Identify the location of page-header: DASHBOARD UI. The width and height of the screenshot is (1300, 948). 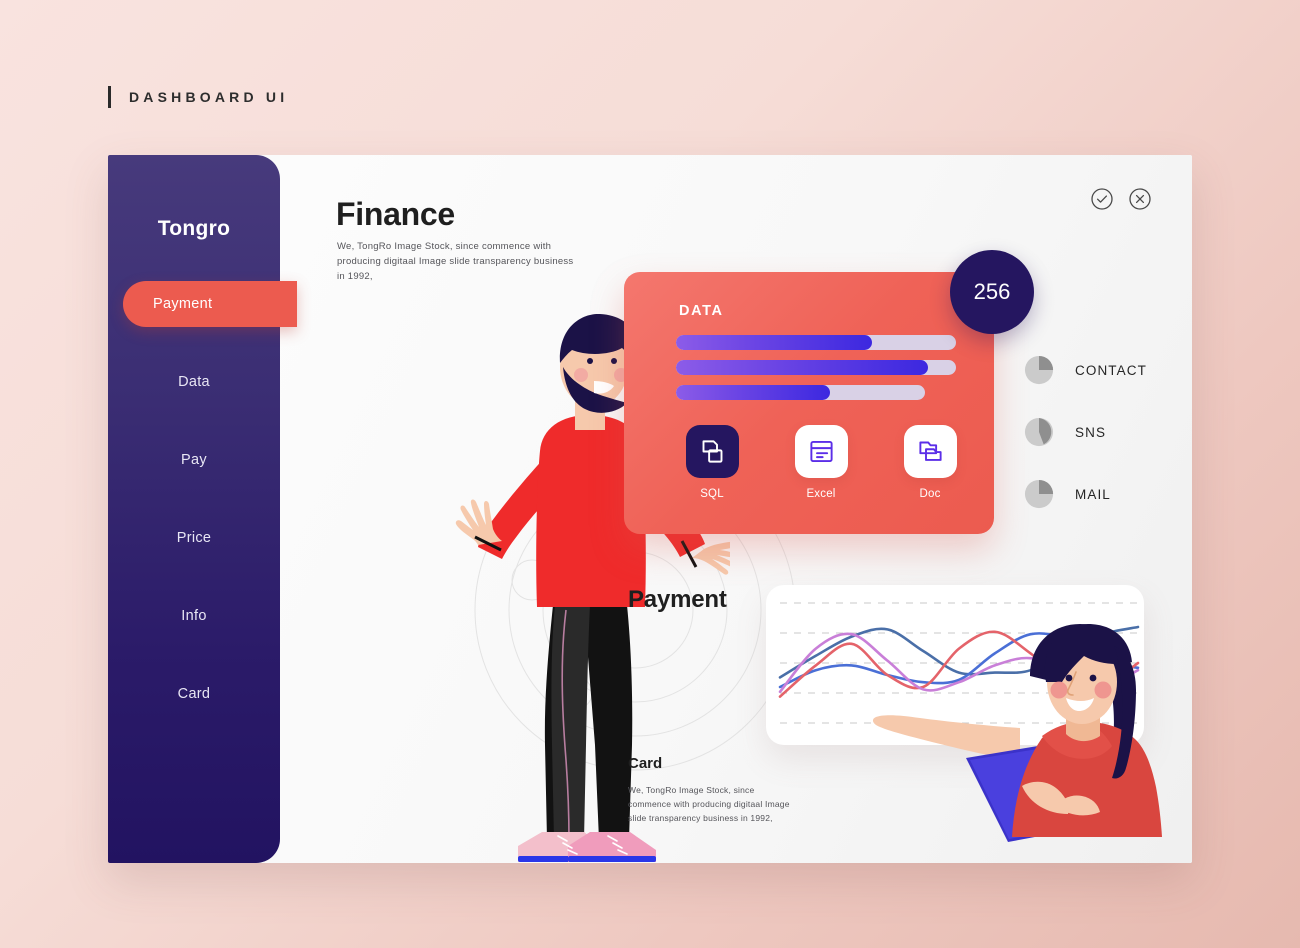
(198, 97).